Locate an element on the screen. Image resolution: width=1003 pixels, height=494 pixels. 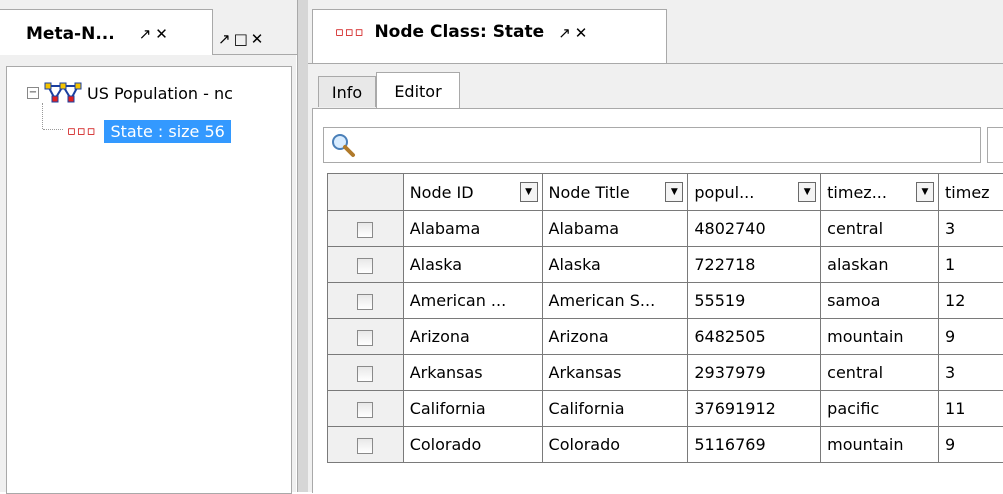
tree-root-label: US Population - nc is located at coordinates (160, 93).